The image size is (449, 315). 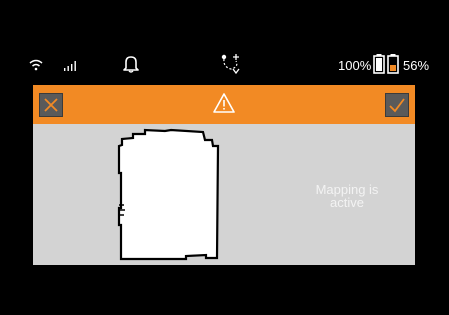 I want to click on bell-icon, so click(x=131, y=66).